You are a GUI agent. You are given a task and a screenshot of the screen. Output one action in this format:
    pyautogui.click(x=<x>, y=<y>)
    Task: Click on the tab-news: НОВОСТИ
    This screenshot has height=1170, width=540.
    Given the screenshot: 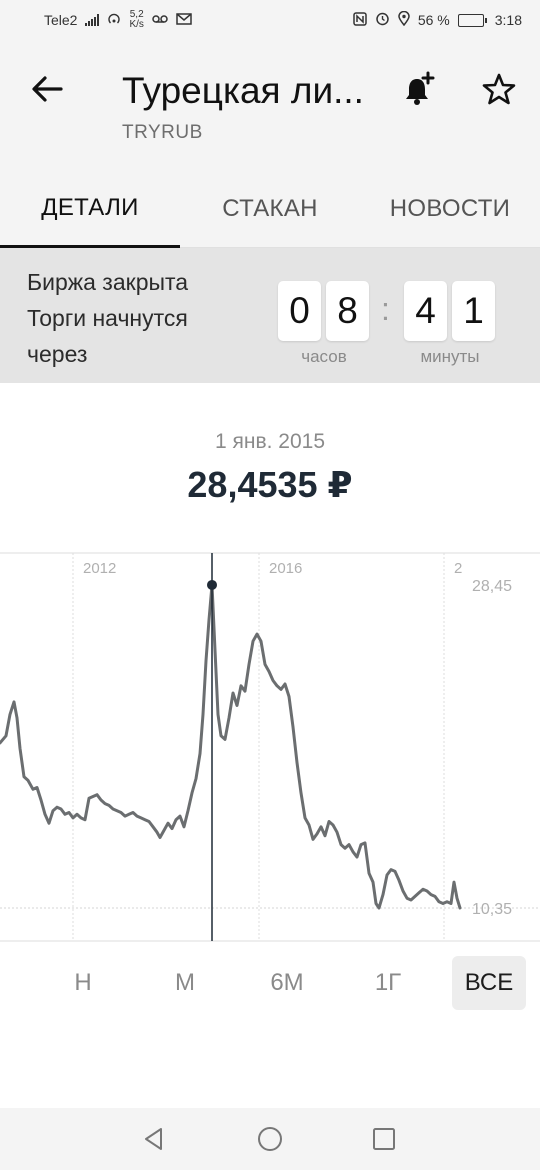 What is the action you would take?
    pyautogui.click(x=450, y=209)
    